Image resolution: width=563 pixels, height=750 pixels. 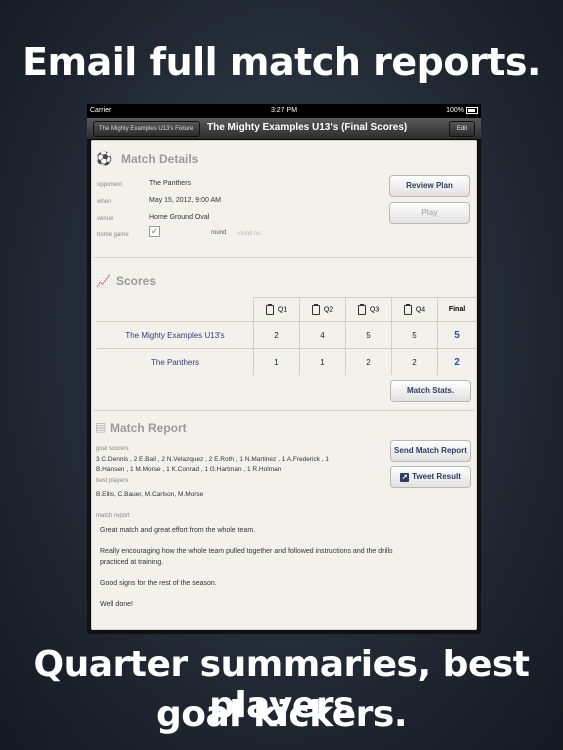 I want to click on when-label: when, so click(x=104, y=202).